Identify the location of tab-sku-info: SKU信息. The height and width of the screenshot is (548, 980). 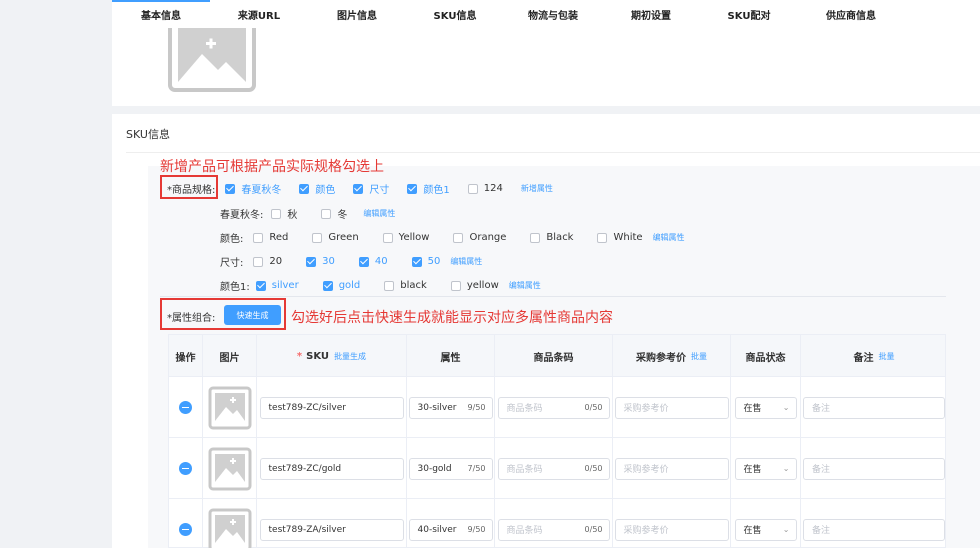
(455, 14).